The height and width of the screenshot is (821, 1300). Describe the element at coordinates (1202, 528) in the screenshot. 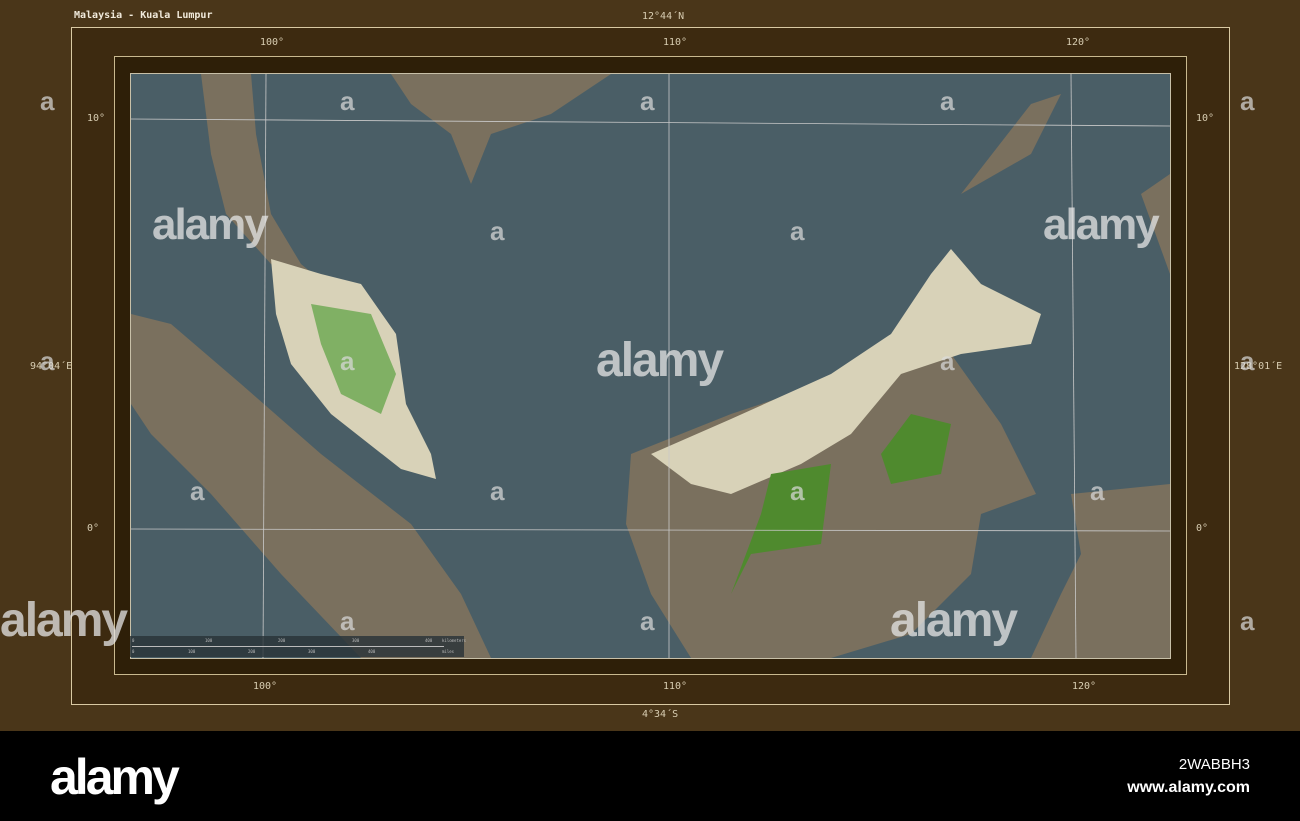

I see `lat-tick-right: 0°` at that location.